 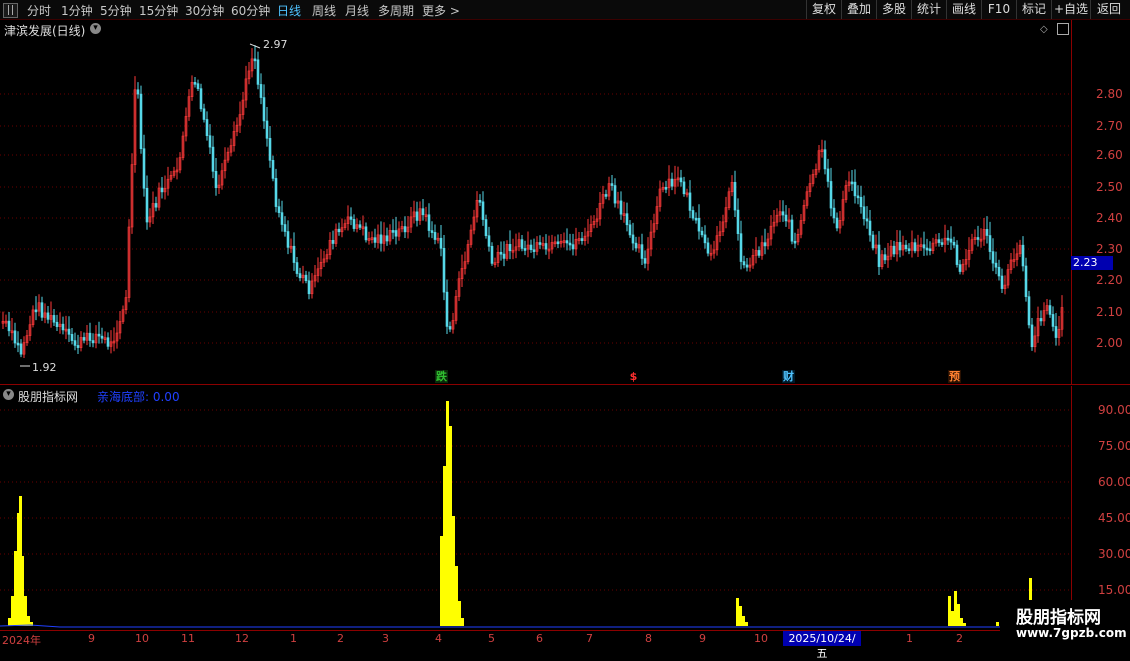 What do you see at coordinates (1044, 29) in the screenshot?
I see `diamond-icon: ◇` at bounding box center [1044, 29].